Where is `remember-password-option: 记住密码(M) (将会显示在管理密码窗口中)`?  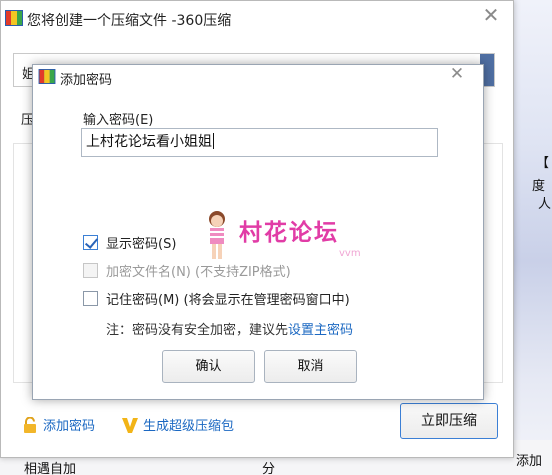 remember-password-option: 记住密码(M) (将会显示在管理密码窗口中) is located at coordinates (216, 298).